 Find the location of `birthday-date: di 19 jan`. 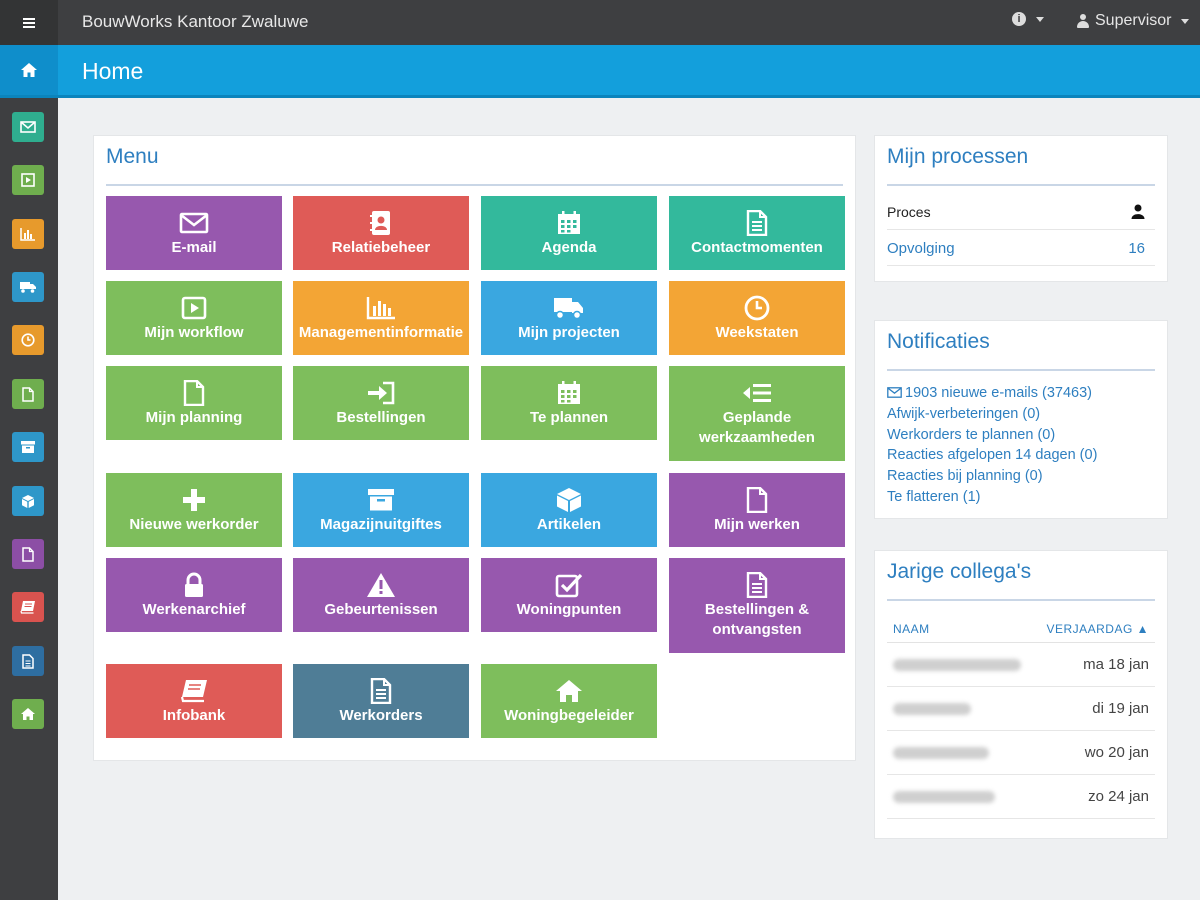

birthday-date: di 19 jan is located at coordinates (1120, 708).